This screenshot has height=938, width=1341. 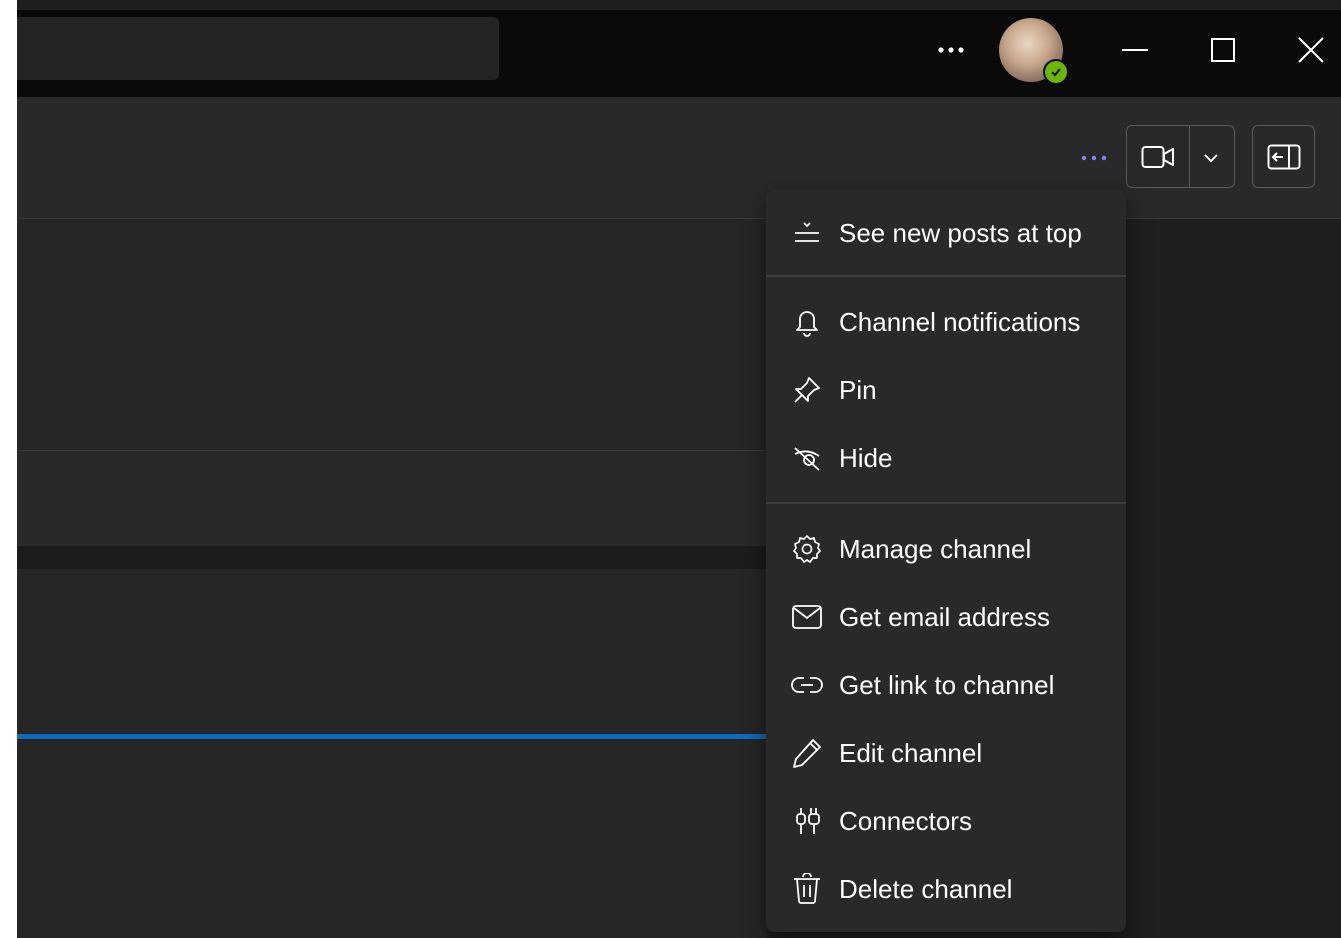 I want to click on gear-icon, so click(x=807, y=549).